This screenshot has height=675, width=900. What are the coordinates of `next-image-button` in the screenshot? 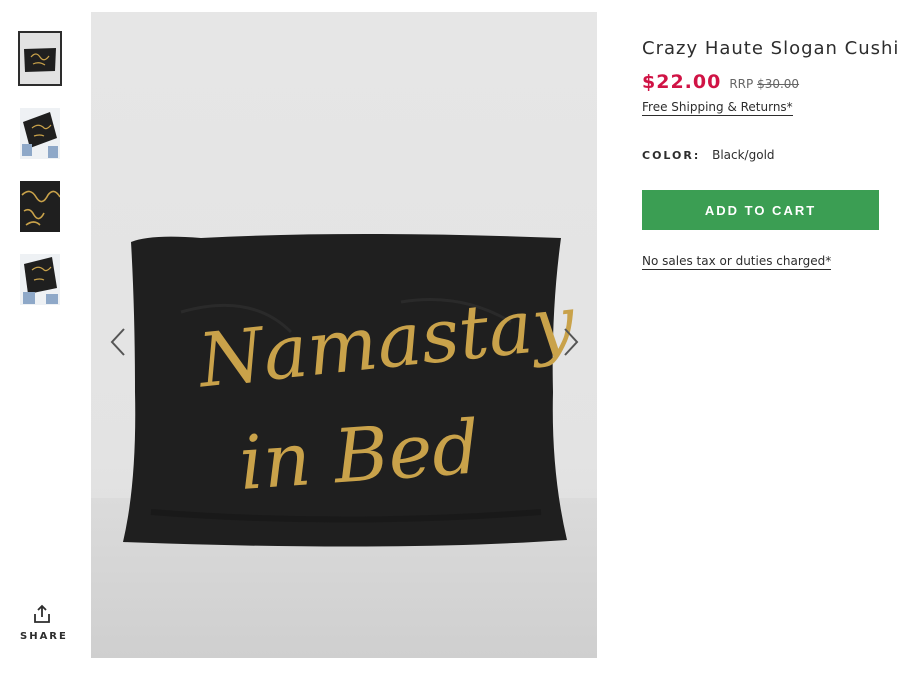 It's located at (570, 342).